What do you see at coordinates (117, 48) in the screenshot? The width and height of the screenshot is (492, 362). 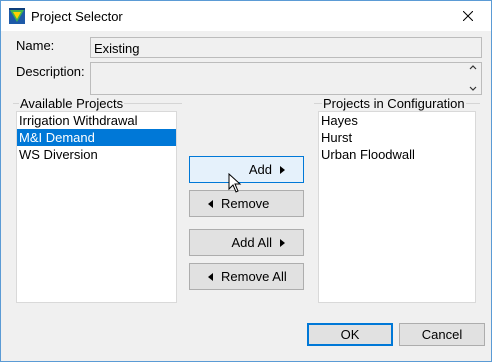 I see `name-value: Existing` at bounding box center [117, 48].